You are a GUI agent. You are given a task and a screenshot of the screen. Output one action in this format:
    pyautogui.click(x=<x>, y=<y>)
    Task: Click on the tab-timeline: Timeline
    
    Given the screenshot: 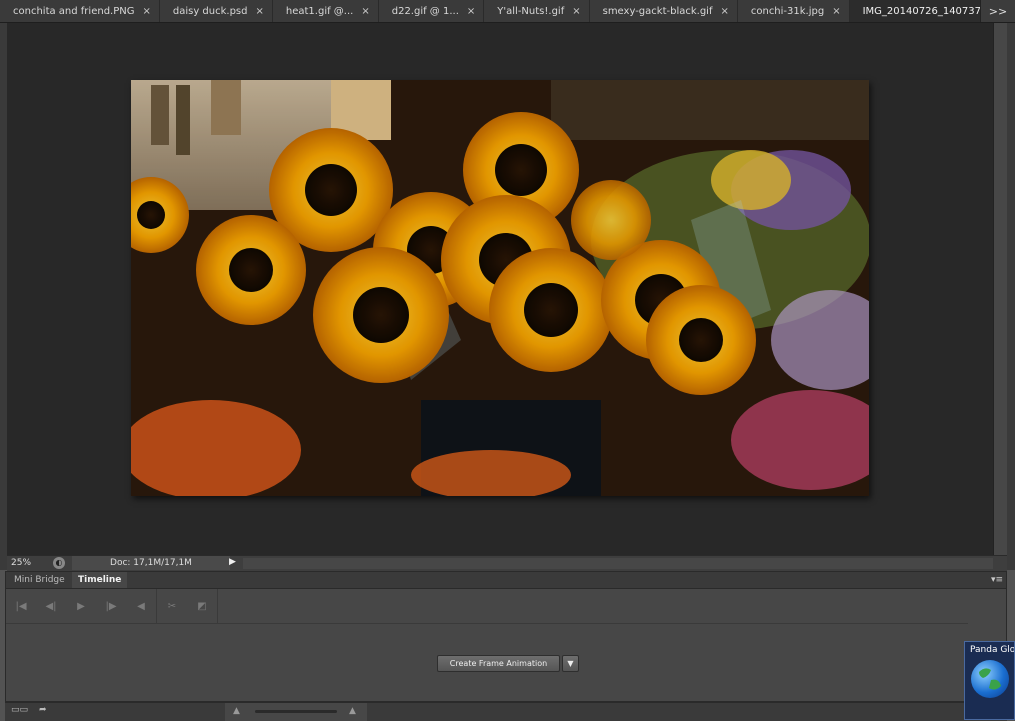 What is the action you would take?
    pyautogui.click(x=100, y=580)
    